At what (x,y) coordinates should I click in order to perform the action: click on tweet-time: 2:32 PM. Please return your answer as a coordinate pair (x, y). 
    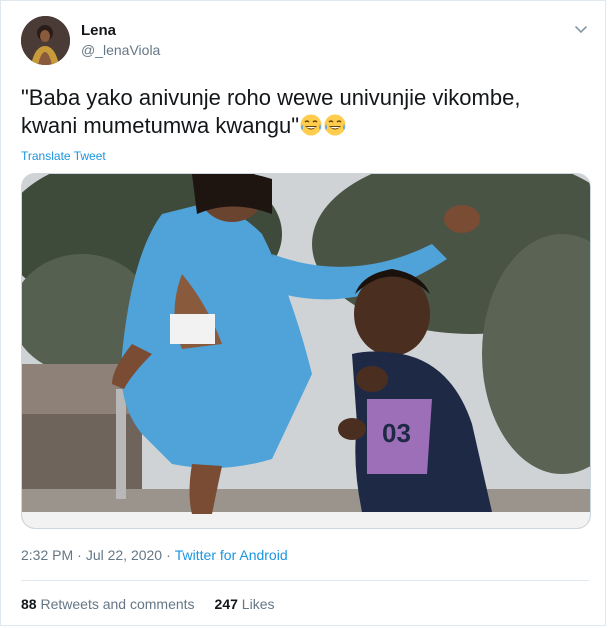
    Looking at the image, I should click on (47, 555).